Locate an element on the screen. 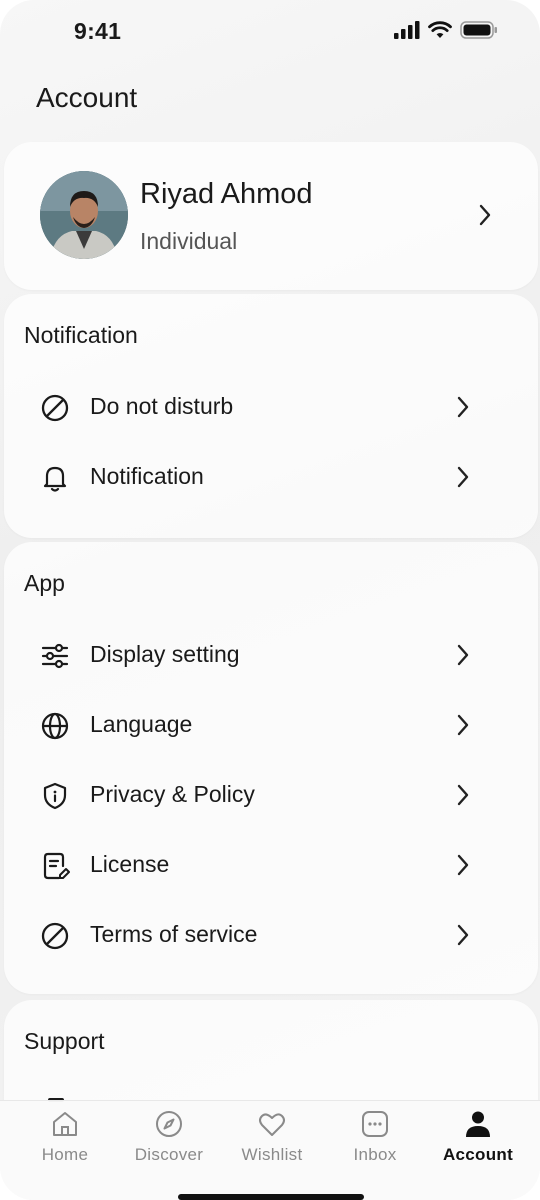 The height and width of the screenshot is (1200, 540). row-label: Terms of service is located at coordinates (174, 934).